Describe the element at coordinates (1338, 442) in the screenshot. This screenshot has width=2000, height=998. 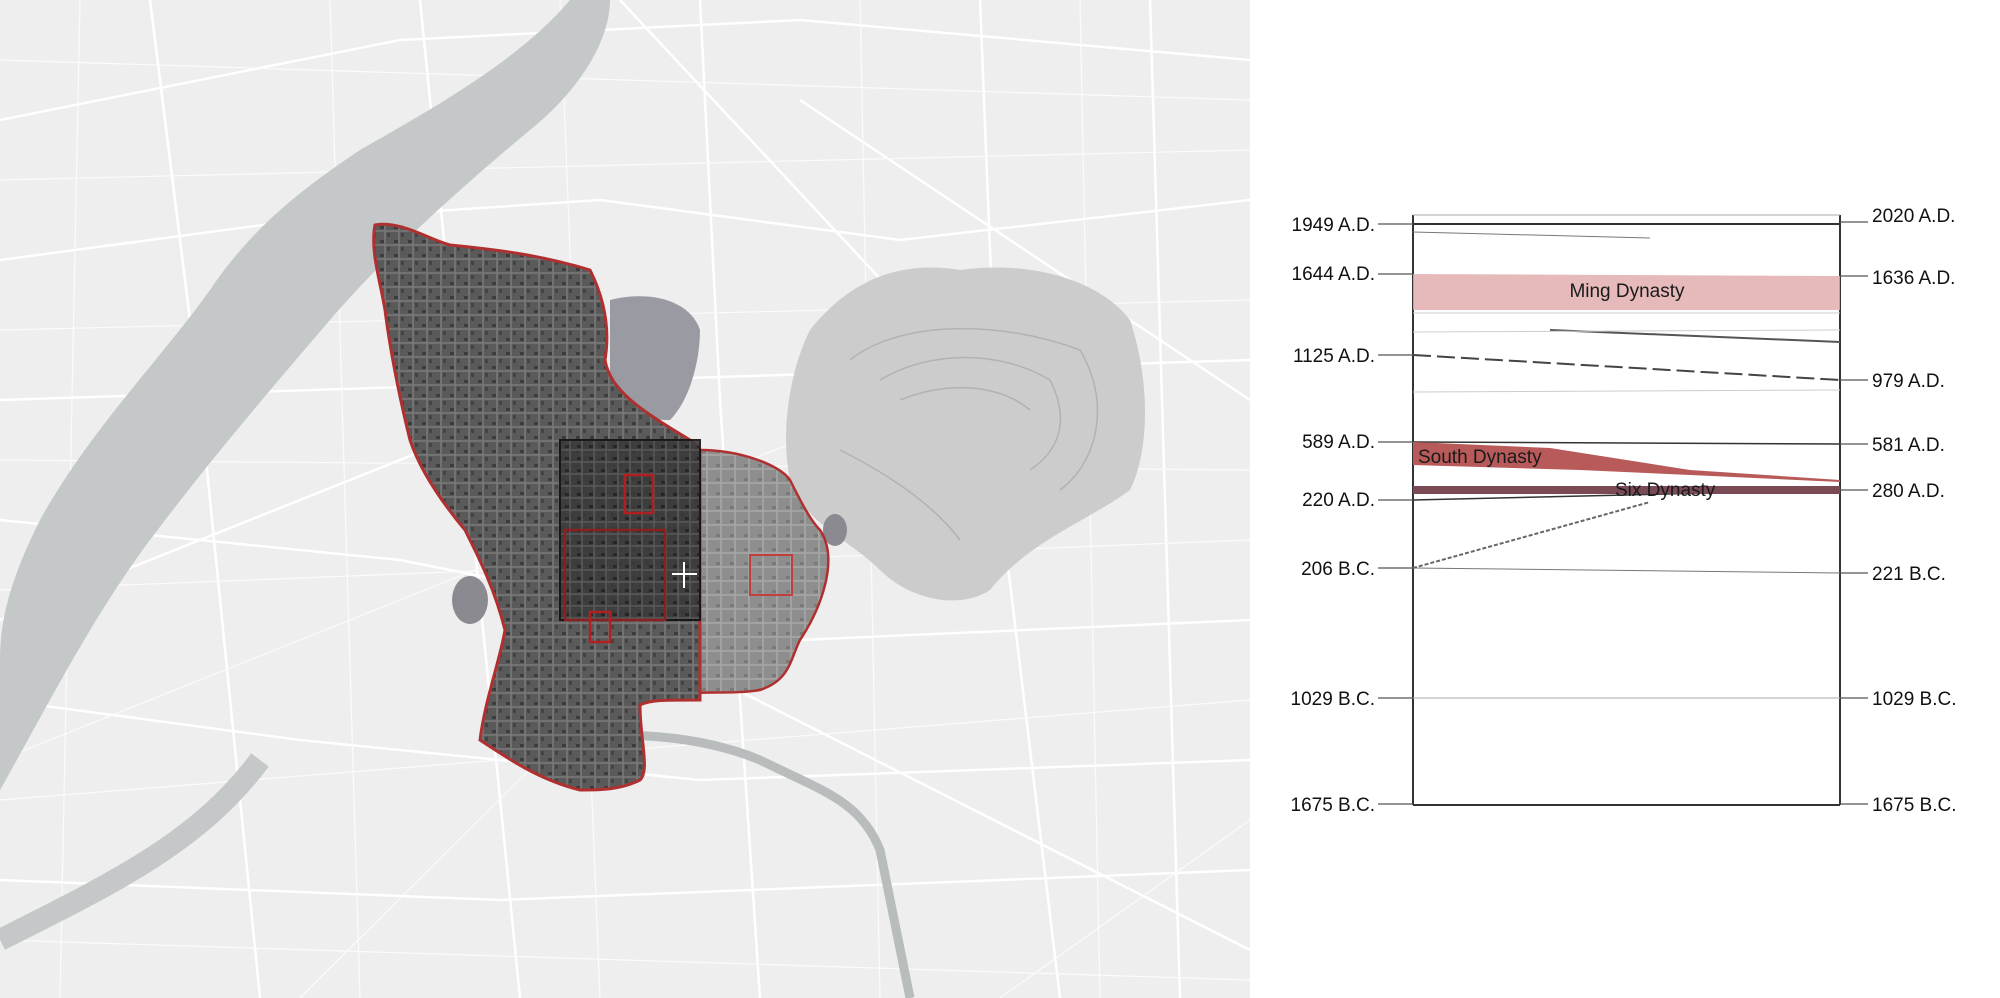
I see `left-label-589: 589 A.D.` at that location.